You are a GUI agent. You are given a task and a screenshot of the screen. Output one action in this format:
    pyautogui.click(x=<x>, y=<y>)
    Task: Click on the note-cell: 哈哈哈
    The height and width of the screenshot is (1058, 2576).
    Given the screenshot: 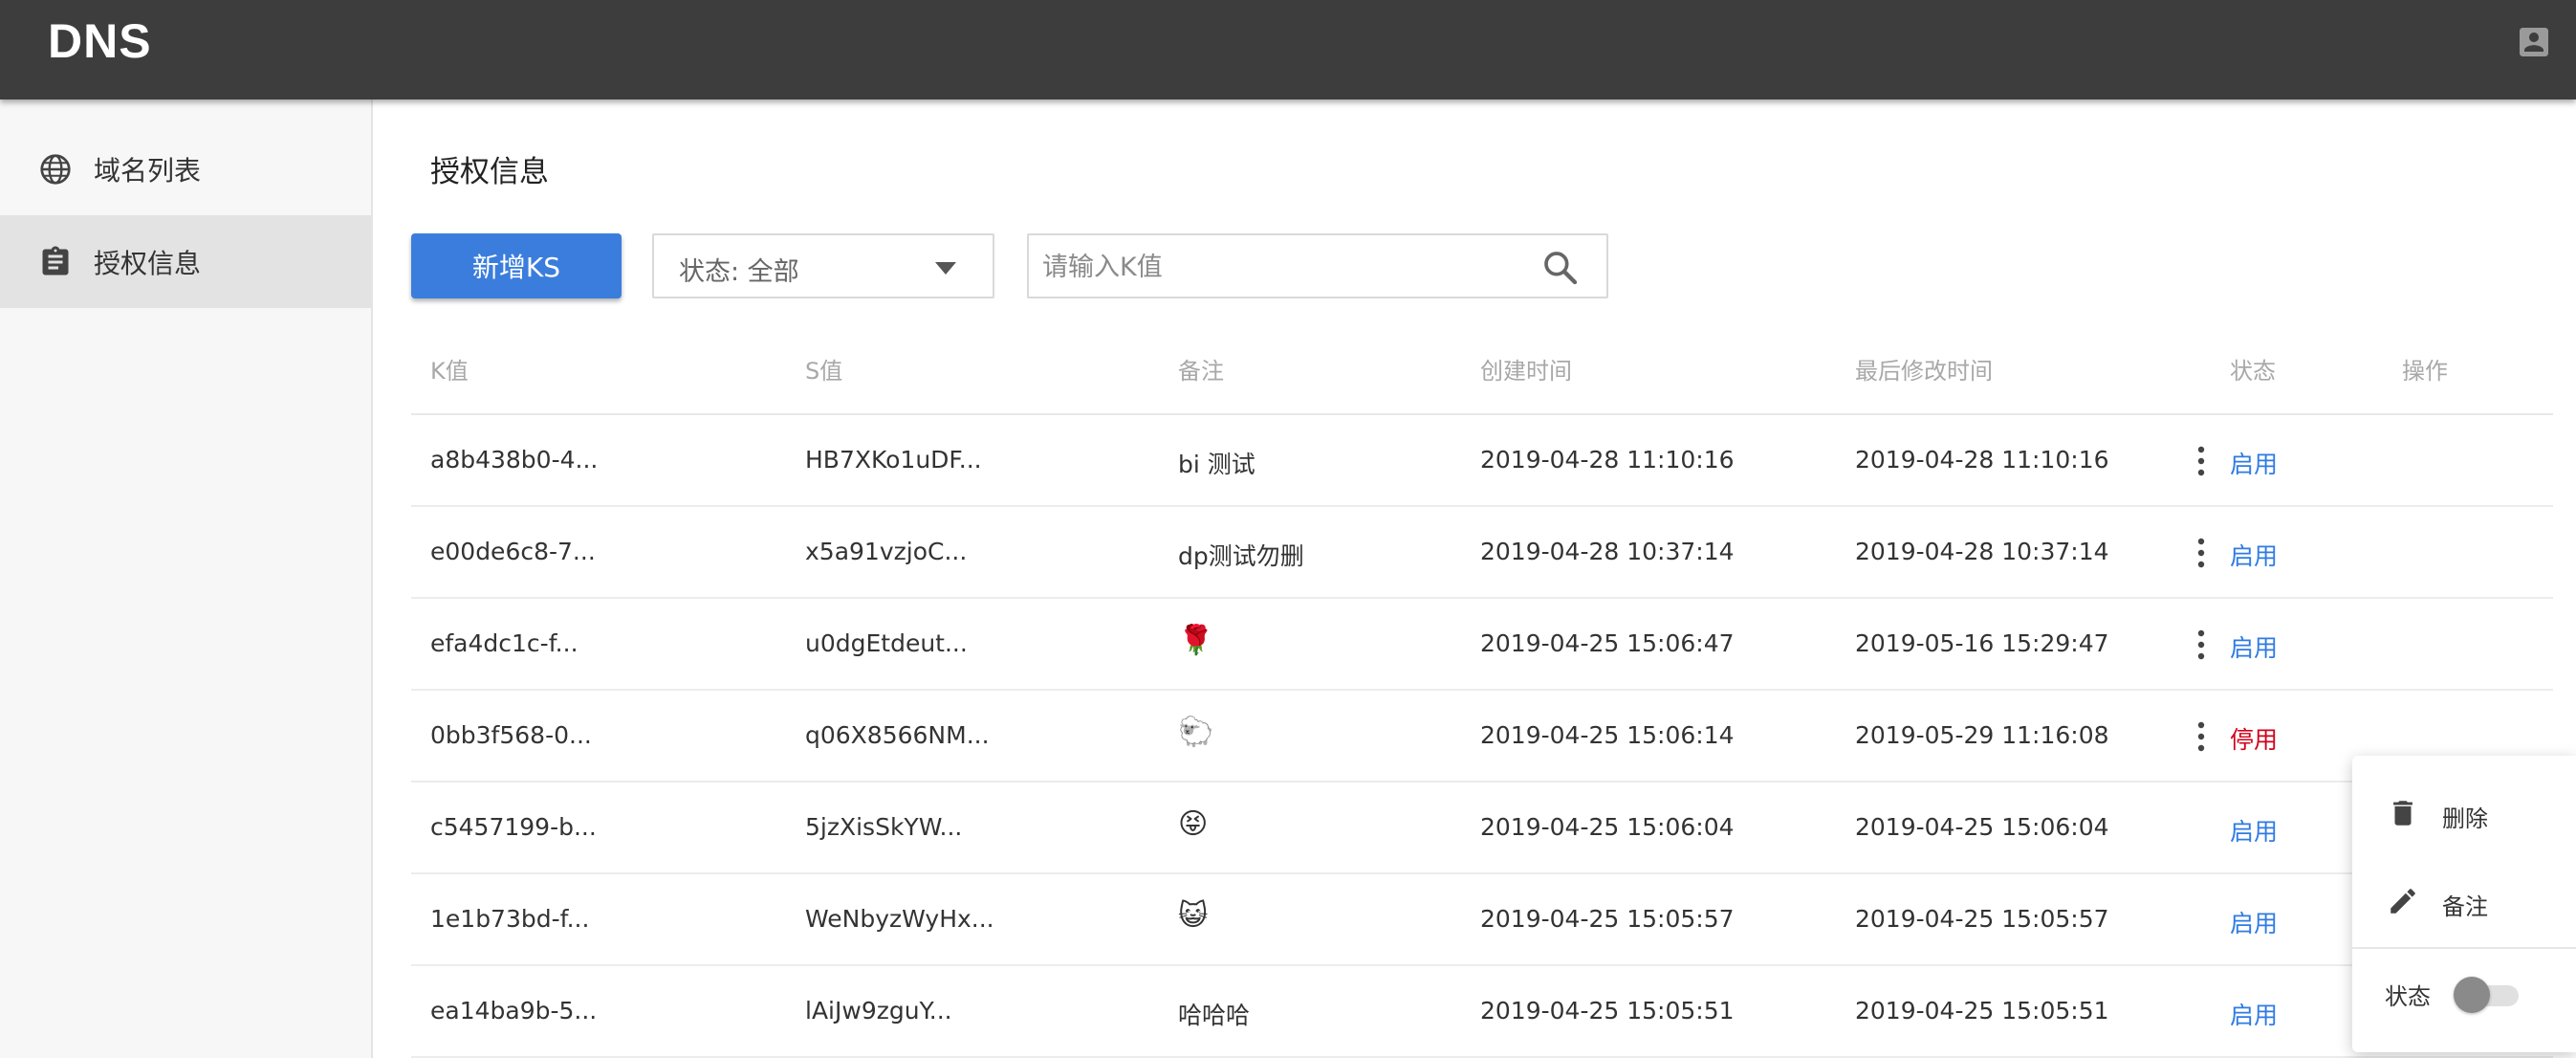 What is the action you would take?
    pyautogui.click(x=1214, y=1016)
    